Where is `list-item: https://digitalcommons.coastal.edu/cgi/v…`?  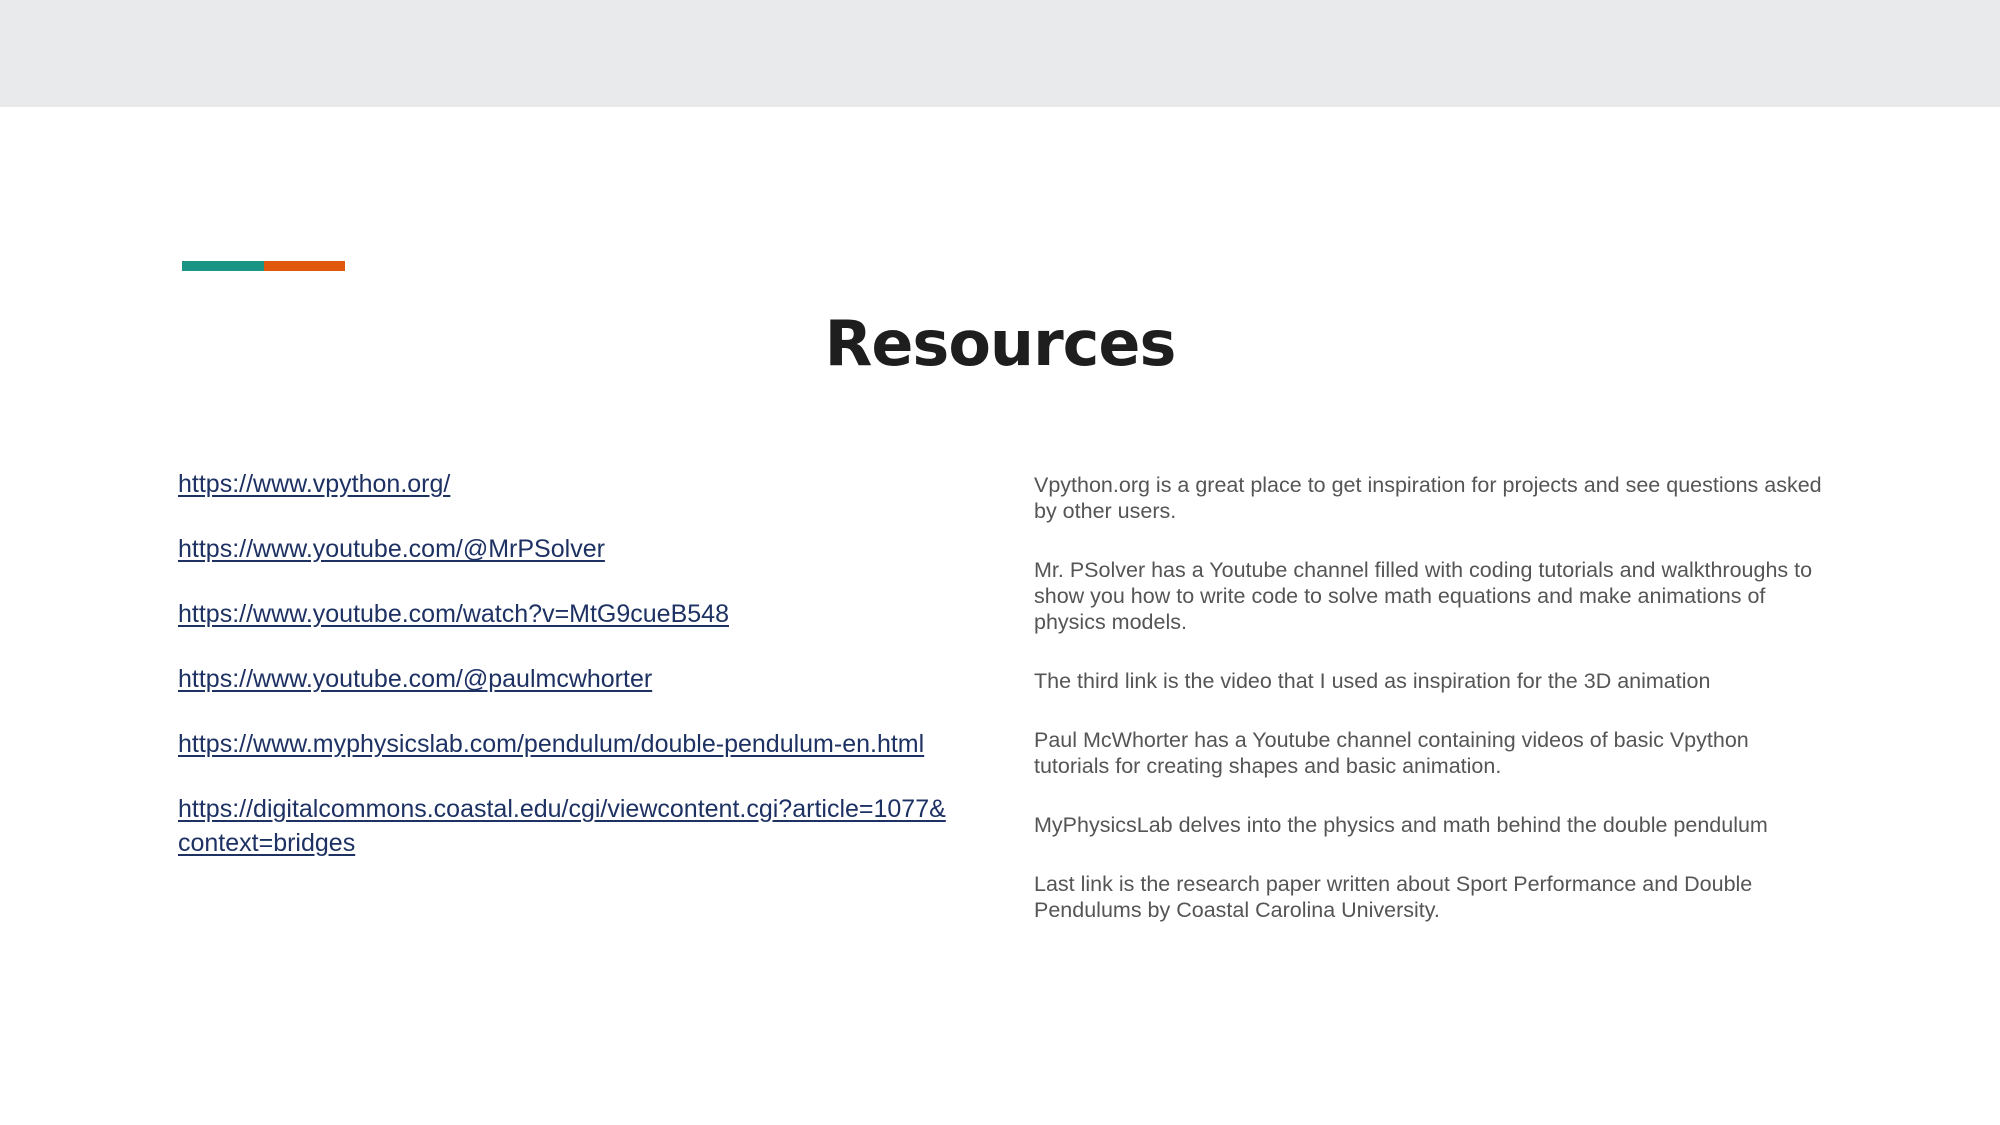
list-item: https://digitalcommons.coastal.edu/cgi/v… is located at coordinates (578, 826).